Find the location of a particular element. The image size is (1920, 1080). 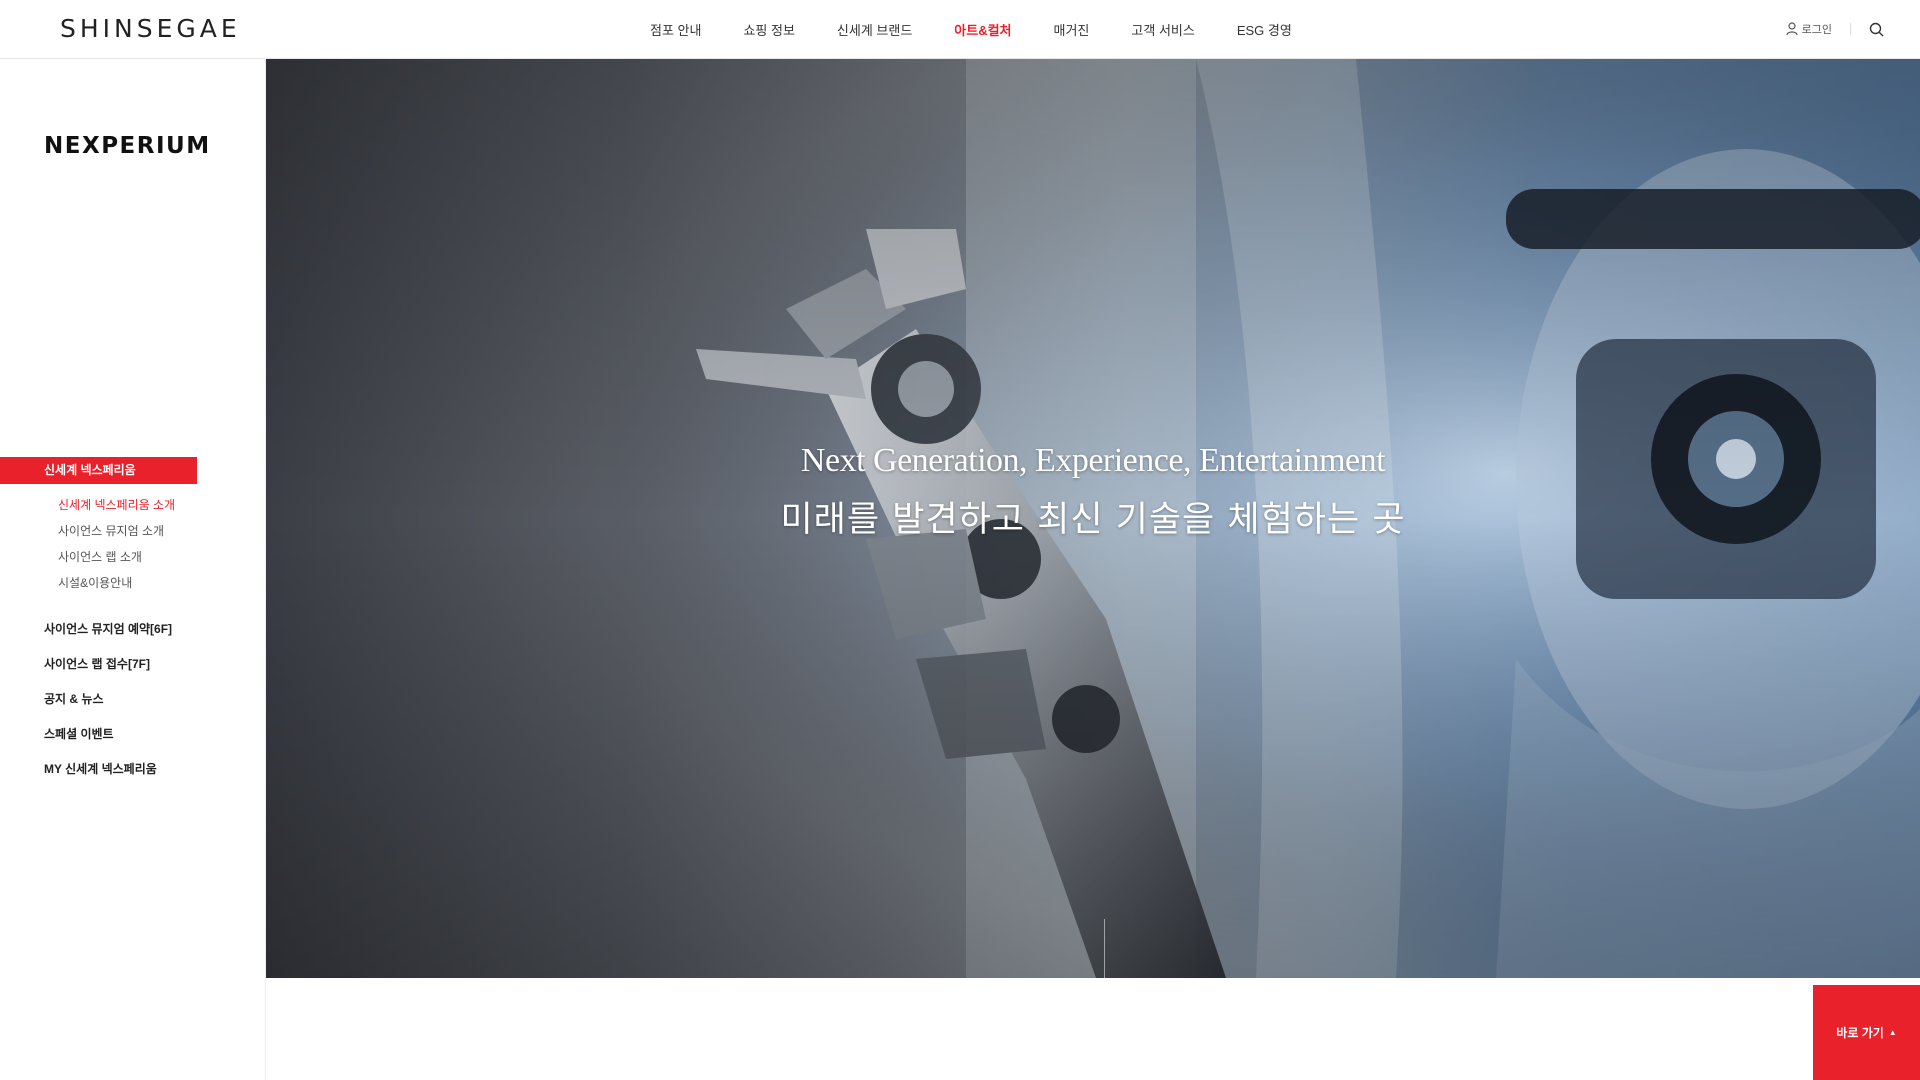

shinsegae-logo: SHINSEGAE is located at coordinates (150, 28).